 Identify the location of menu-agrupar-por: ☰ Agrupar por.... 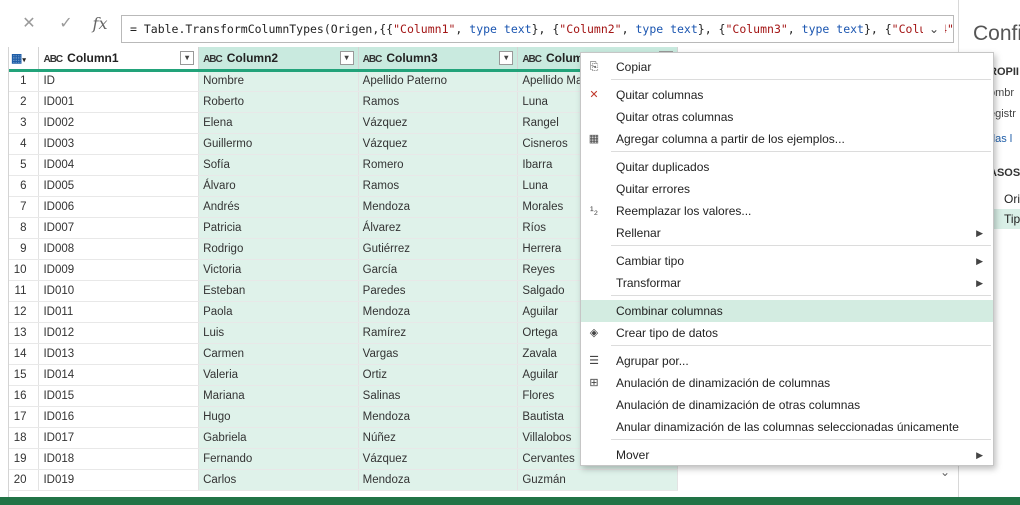
(787, 361).